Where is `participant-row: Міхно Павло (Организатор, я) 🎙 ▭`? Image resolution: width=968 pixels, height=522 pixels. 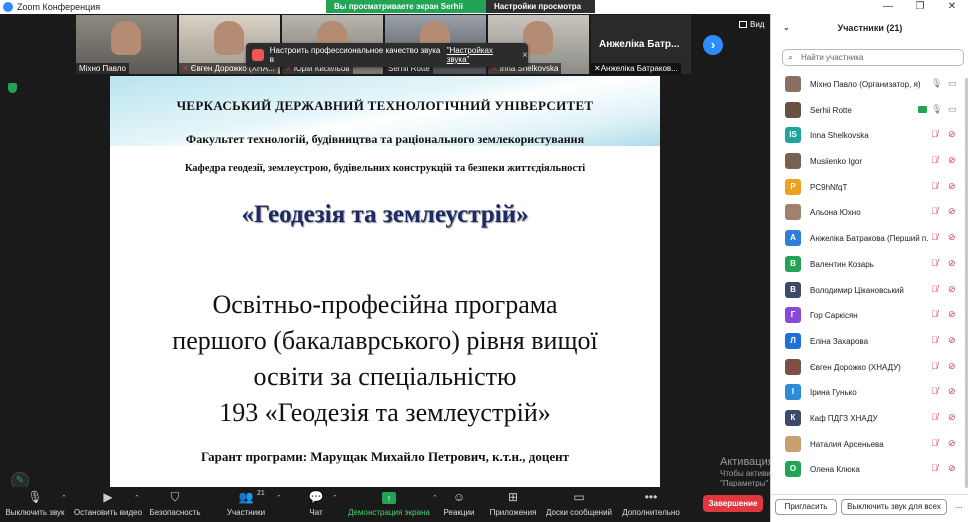 participant-row: Міхно Павло (Организатор, я) 🎙 ▭ is located at coordinates (869, 85).